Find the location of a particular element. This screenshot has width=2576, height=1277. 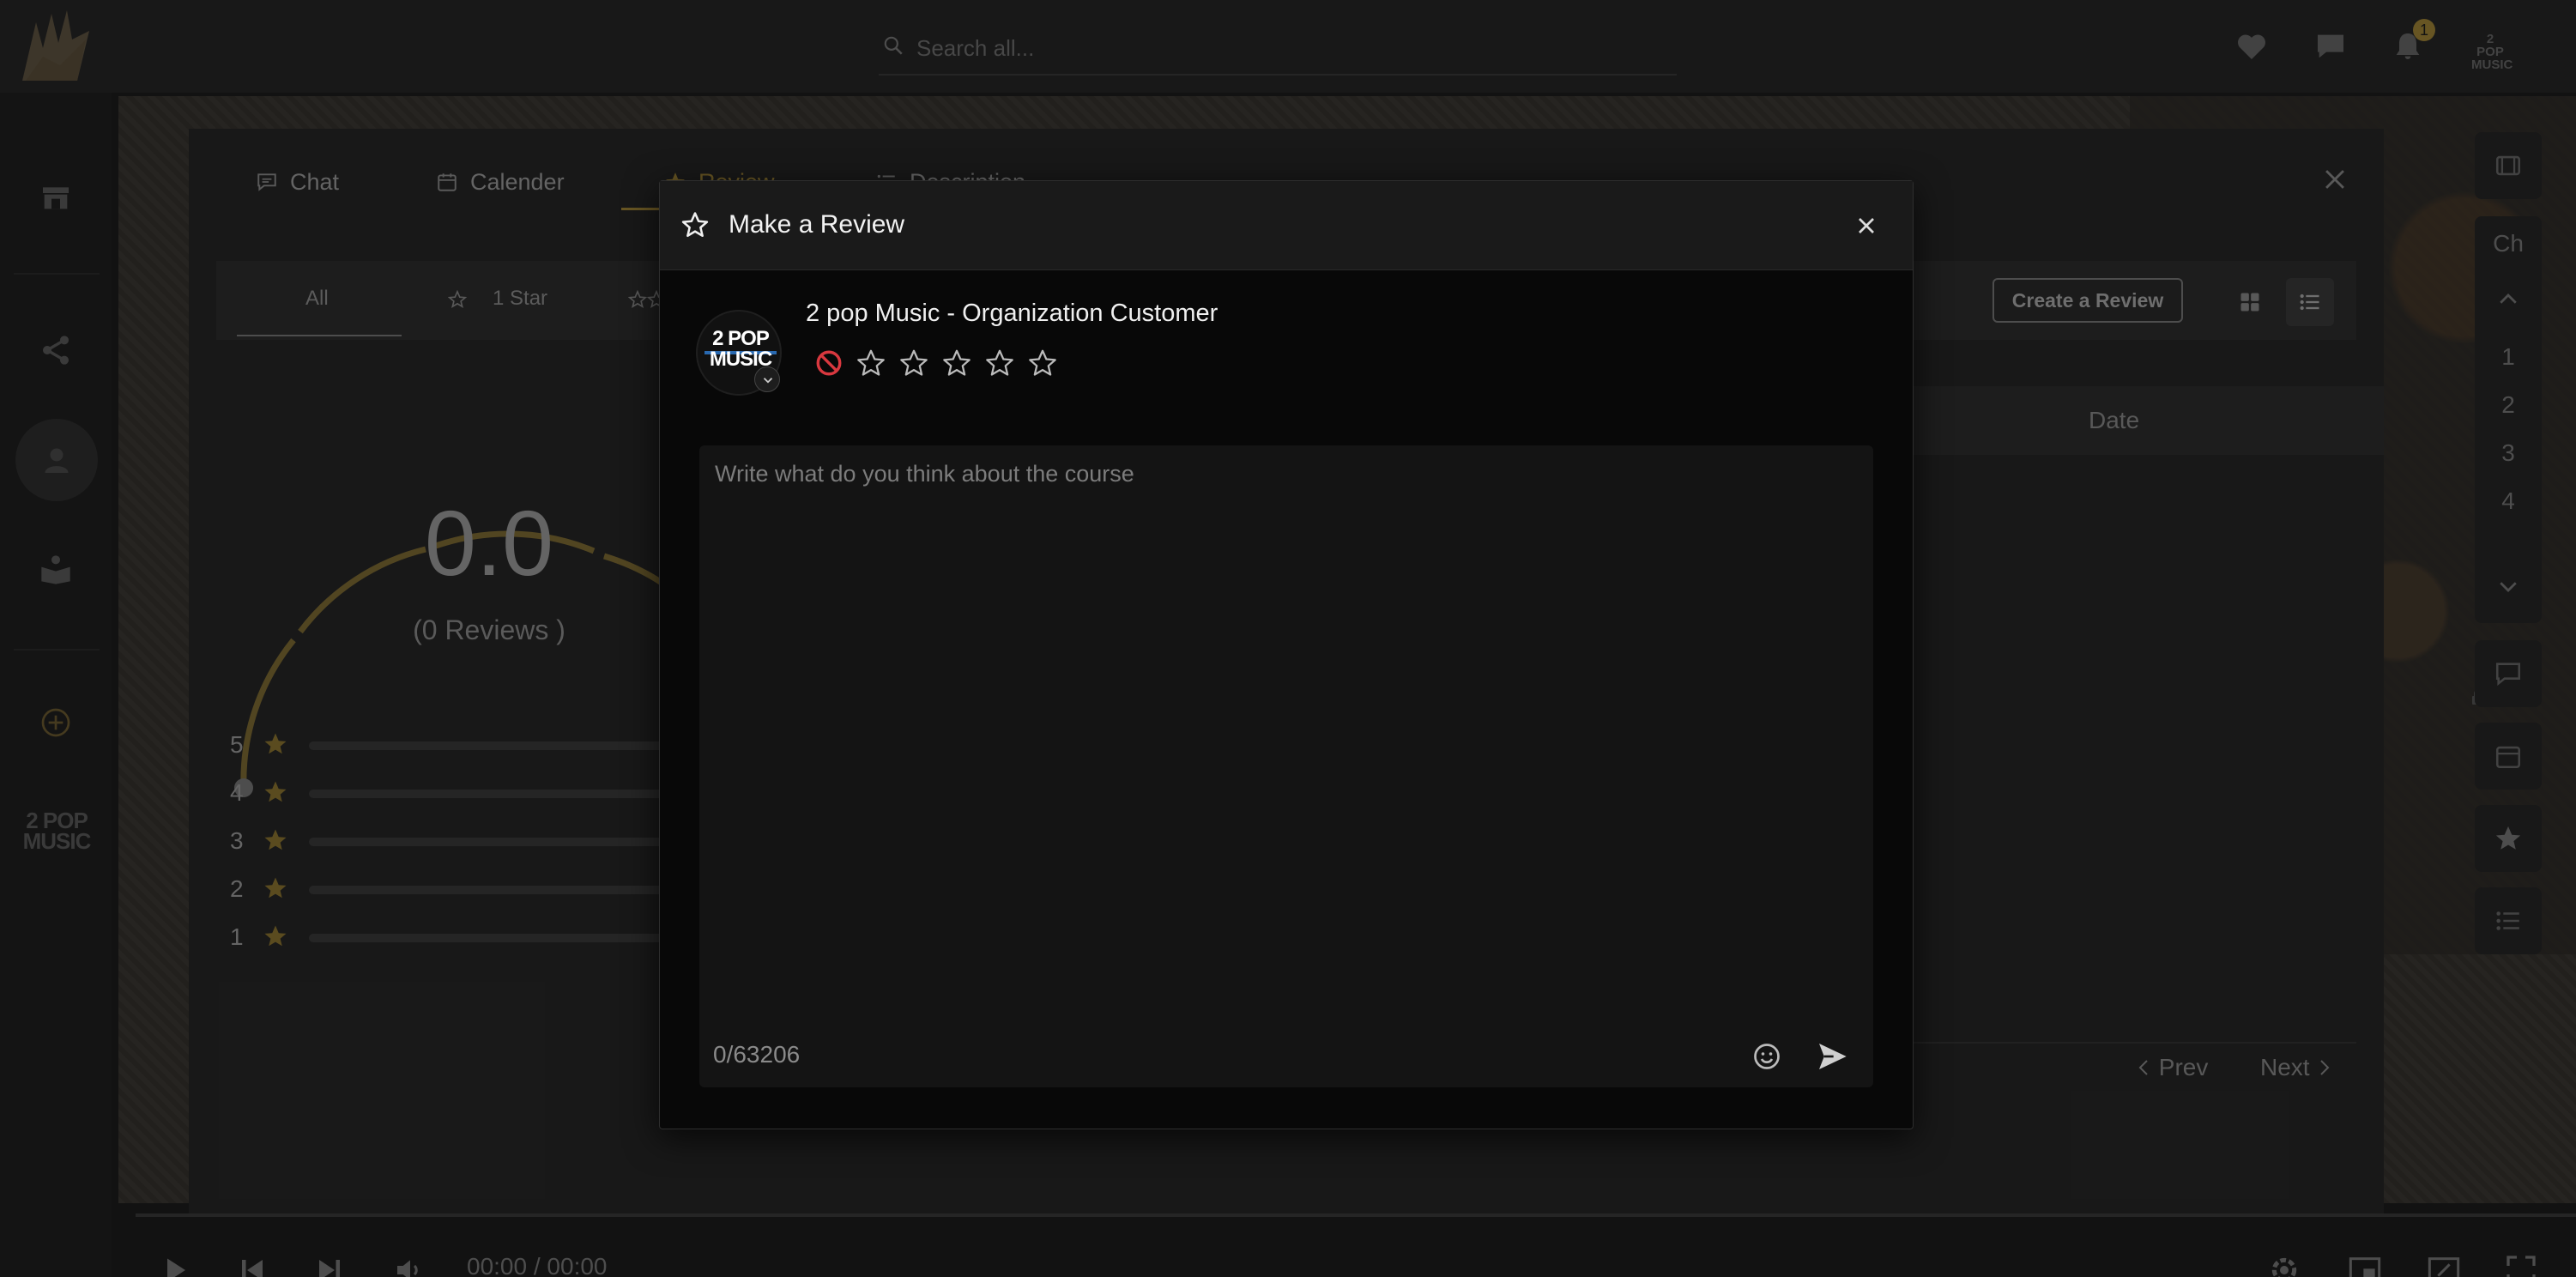

character-counter: 0/63206 is located at coordinates (757, 1054).